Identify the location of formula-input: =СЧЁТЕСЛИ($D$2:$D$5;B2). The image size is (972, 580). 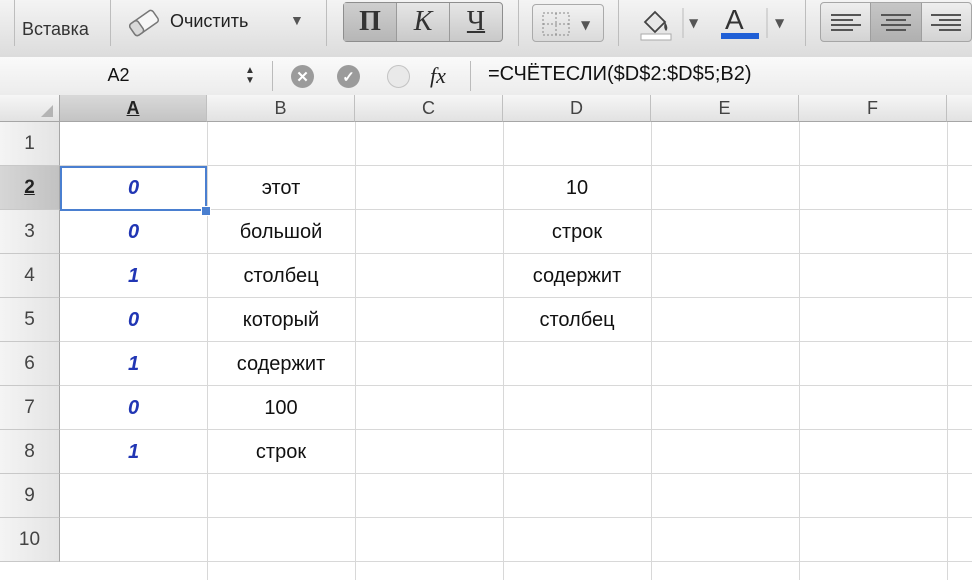
(620, 74).